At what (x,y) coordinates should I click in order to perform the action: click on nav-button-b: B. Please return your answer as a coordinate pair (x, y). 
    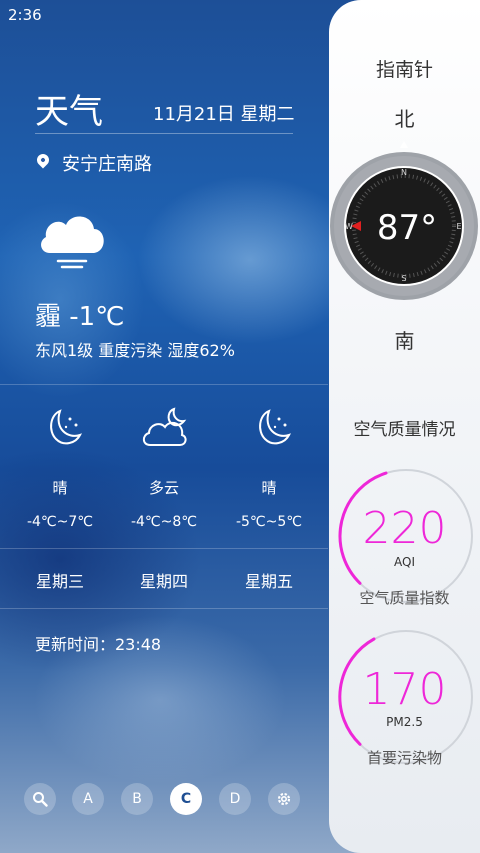
    Looking at the image, I should click on (137, 799).